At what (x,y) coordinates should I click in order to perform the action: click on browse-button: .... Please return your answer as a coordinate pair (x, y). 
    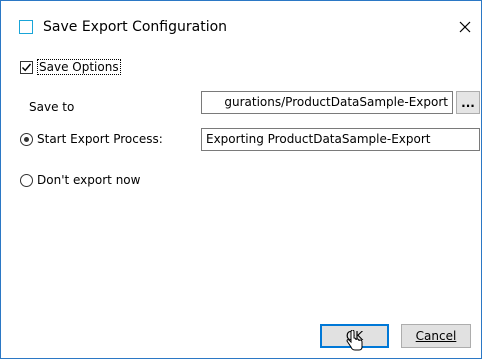
    Looking at the image, I should click on (468, 102).